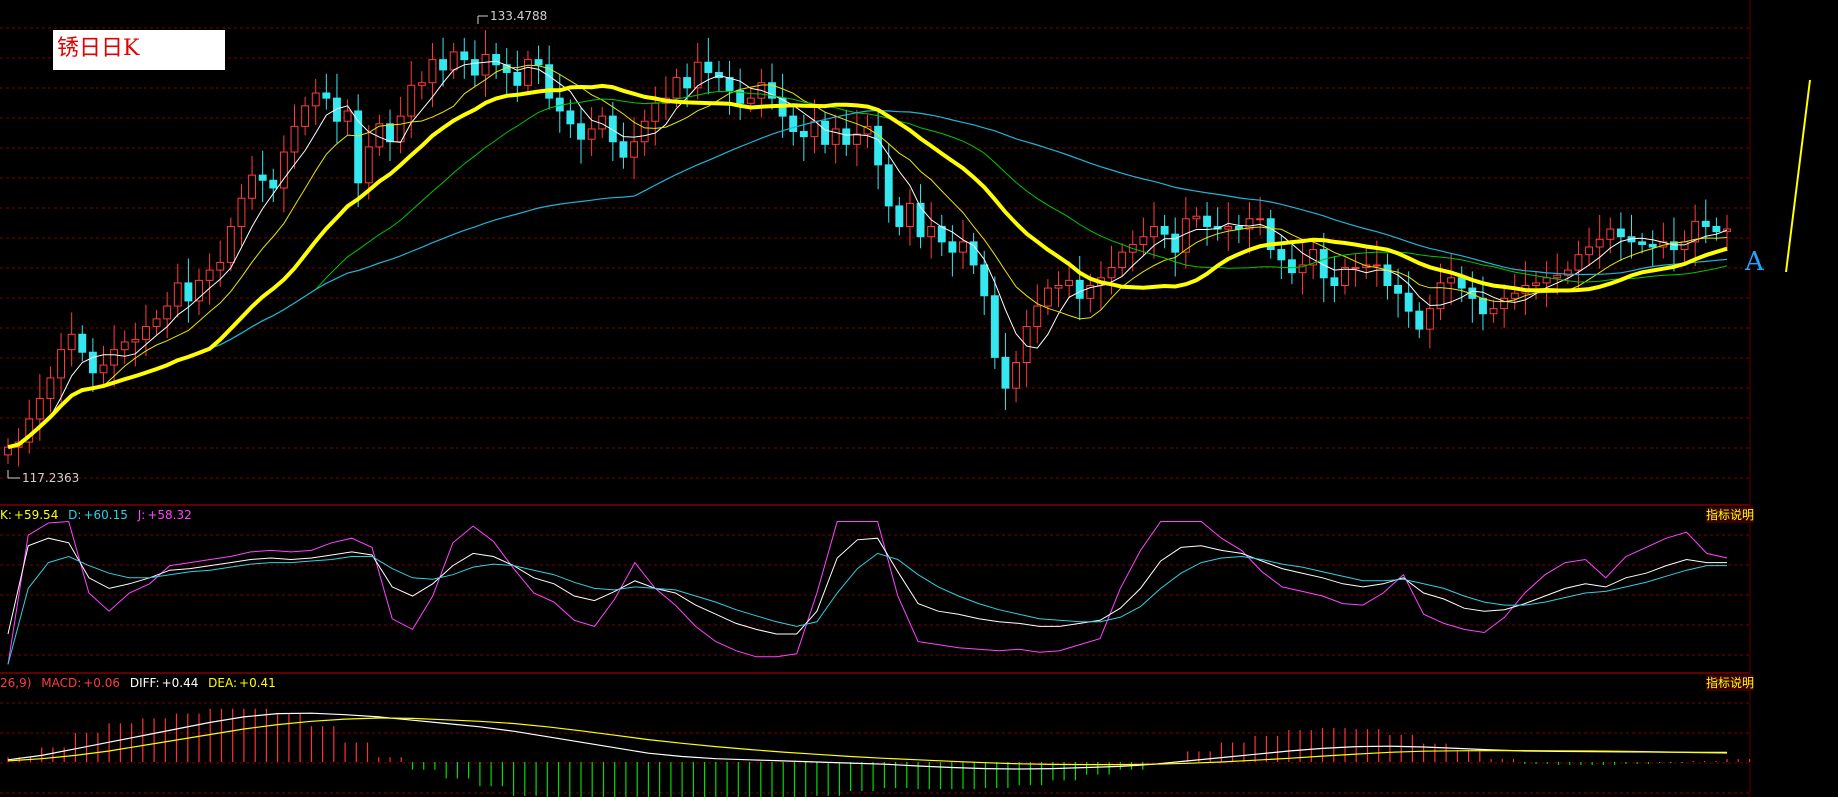 The width and height of the screenshot is (1838, 797). Describe the element at coordinates (144, 683) in the screenshot. I see `diff-label: DIFF:` at that location.